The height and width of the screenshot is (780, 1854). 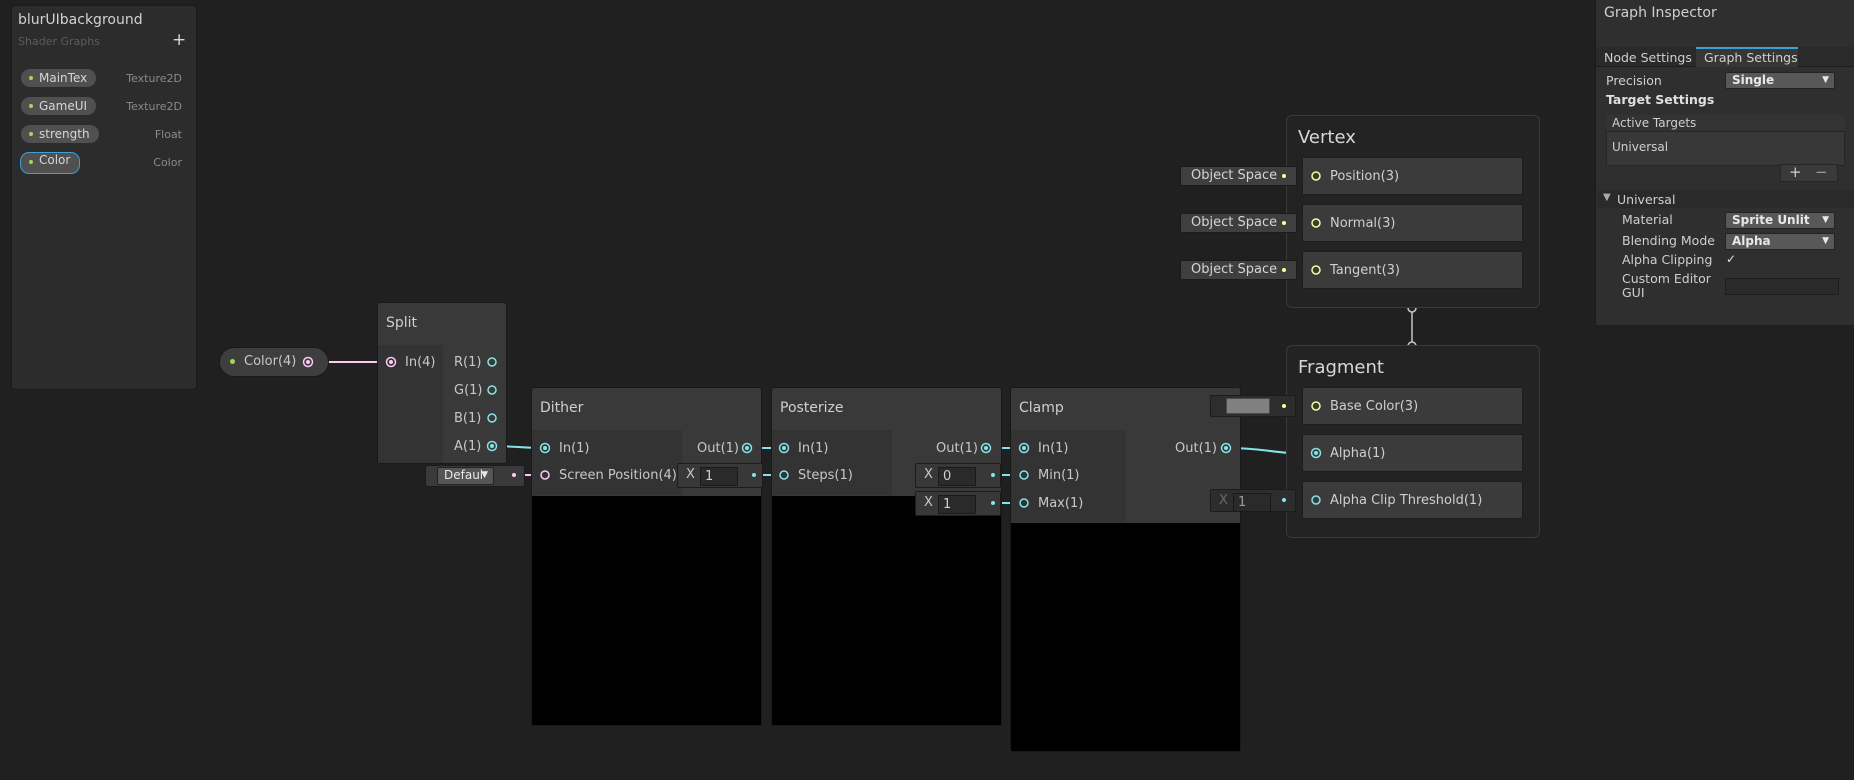 I want to click on posterize-in-port-icon, so click(x=784, y=448).